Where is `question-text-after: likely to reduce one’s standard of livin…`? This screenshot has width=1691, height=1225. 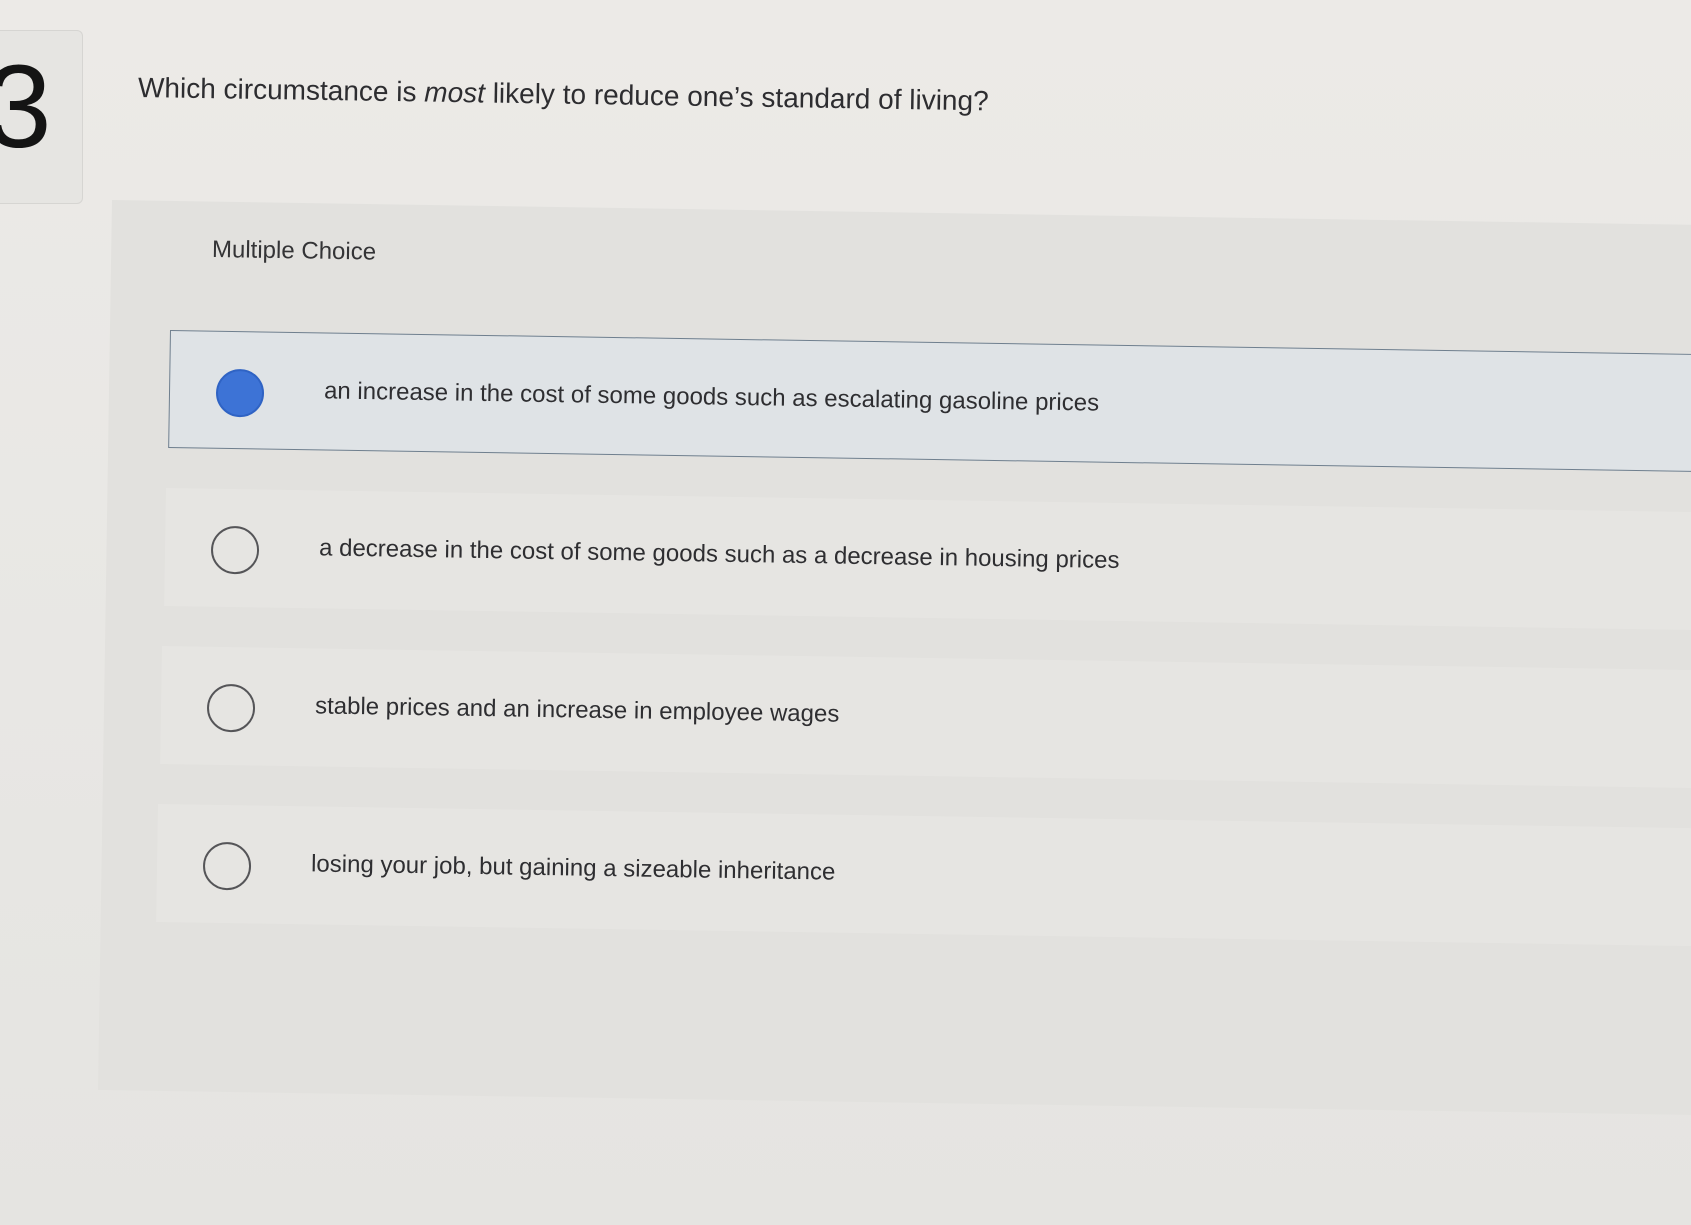 question-text-after: likely to reduce one’s standard of livin… is located at coordinates (736, 97).